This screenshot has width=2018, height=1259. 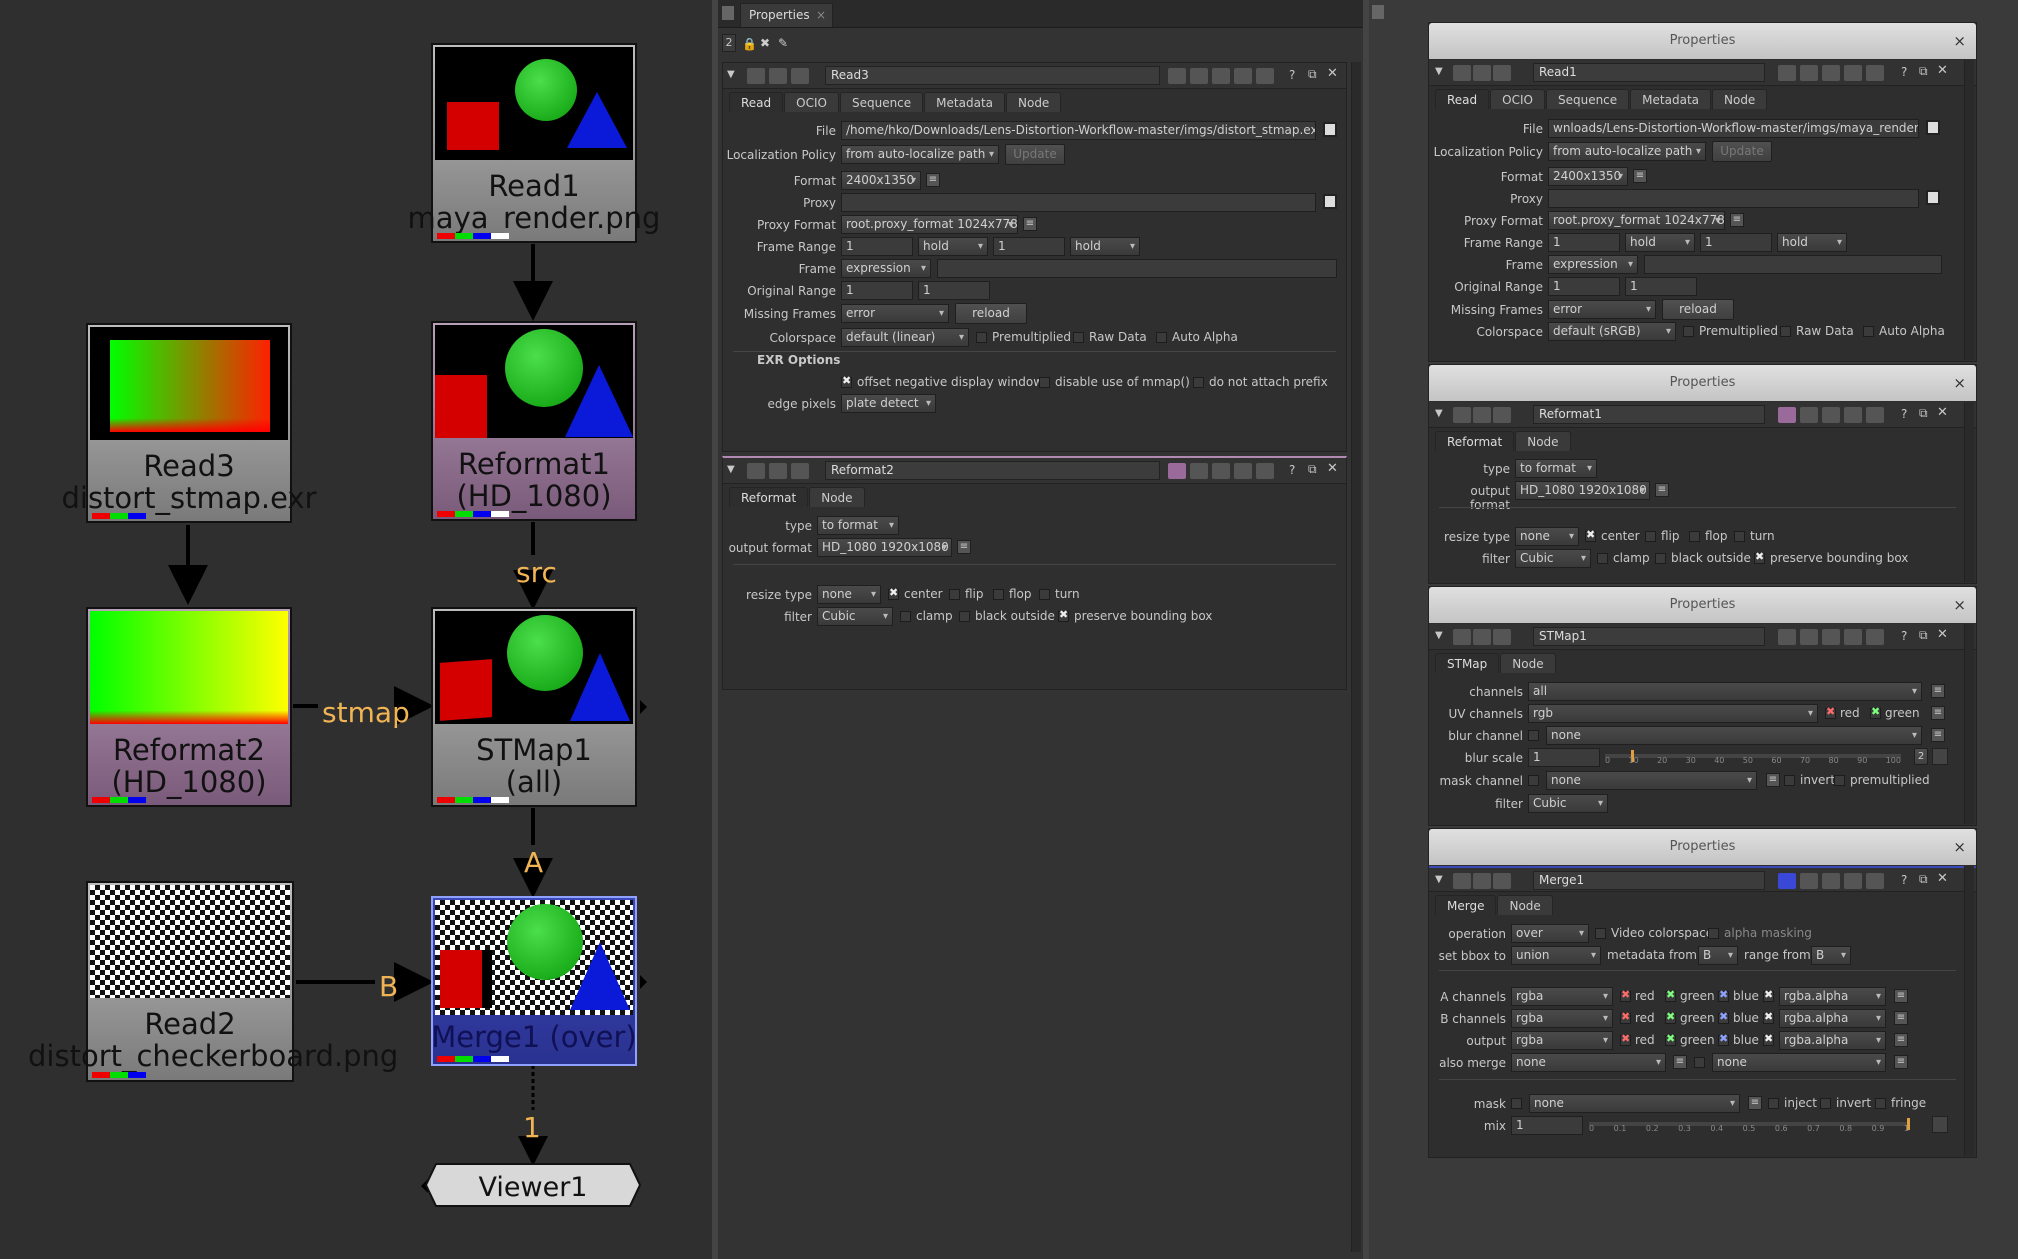 I want to click on frame-range-last: 1, so click(x=1029, y=246).